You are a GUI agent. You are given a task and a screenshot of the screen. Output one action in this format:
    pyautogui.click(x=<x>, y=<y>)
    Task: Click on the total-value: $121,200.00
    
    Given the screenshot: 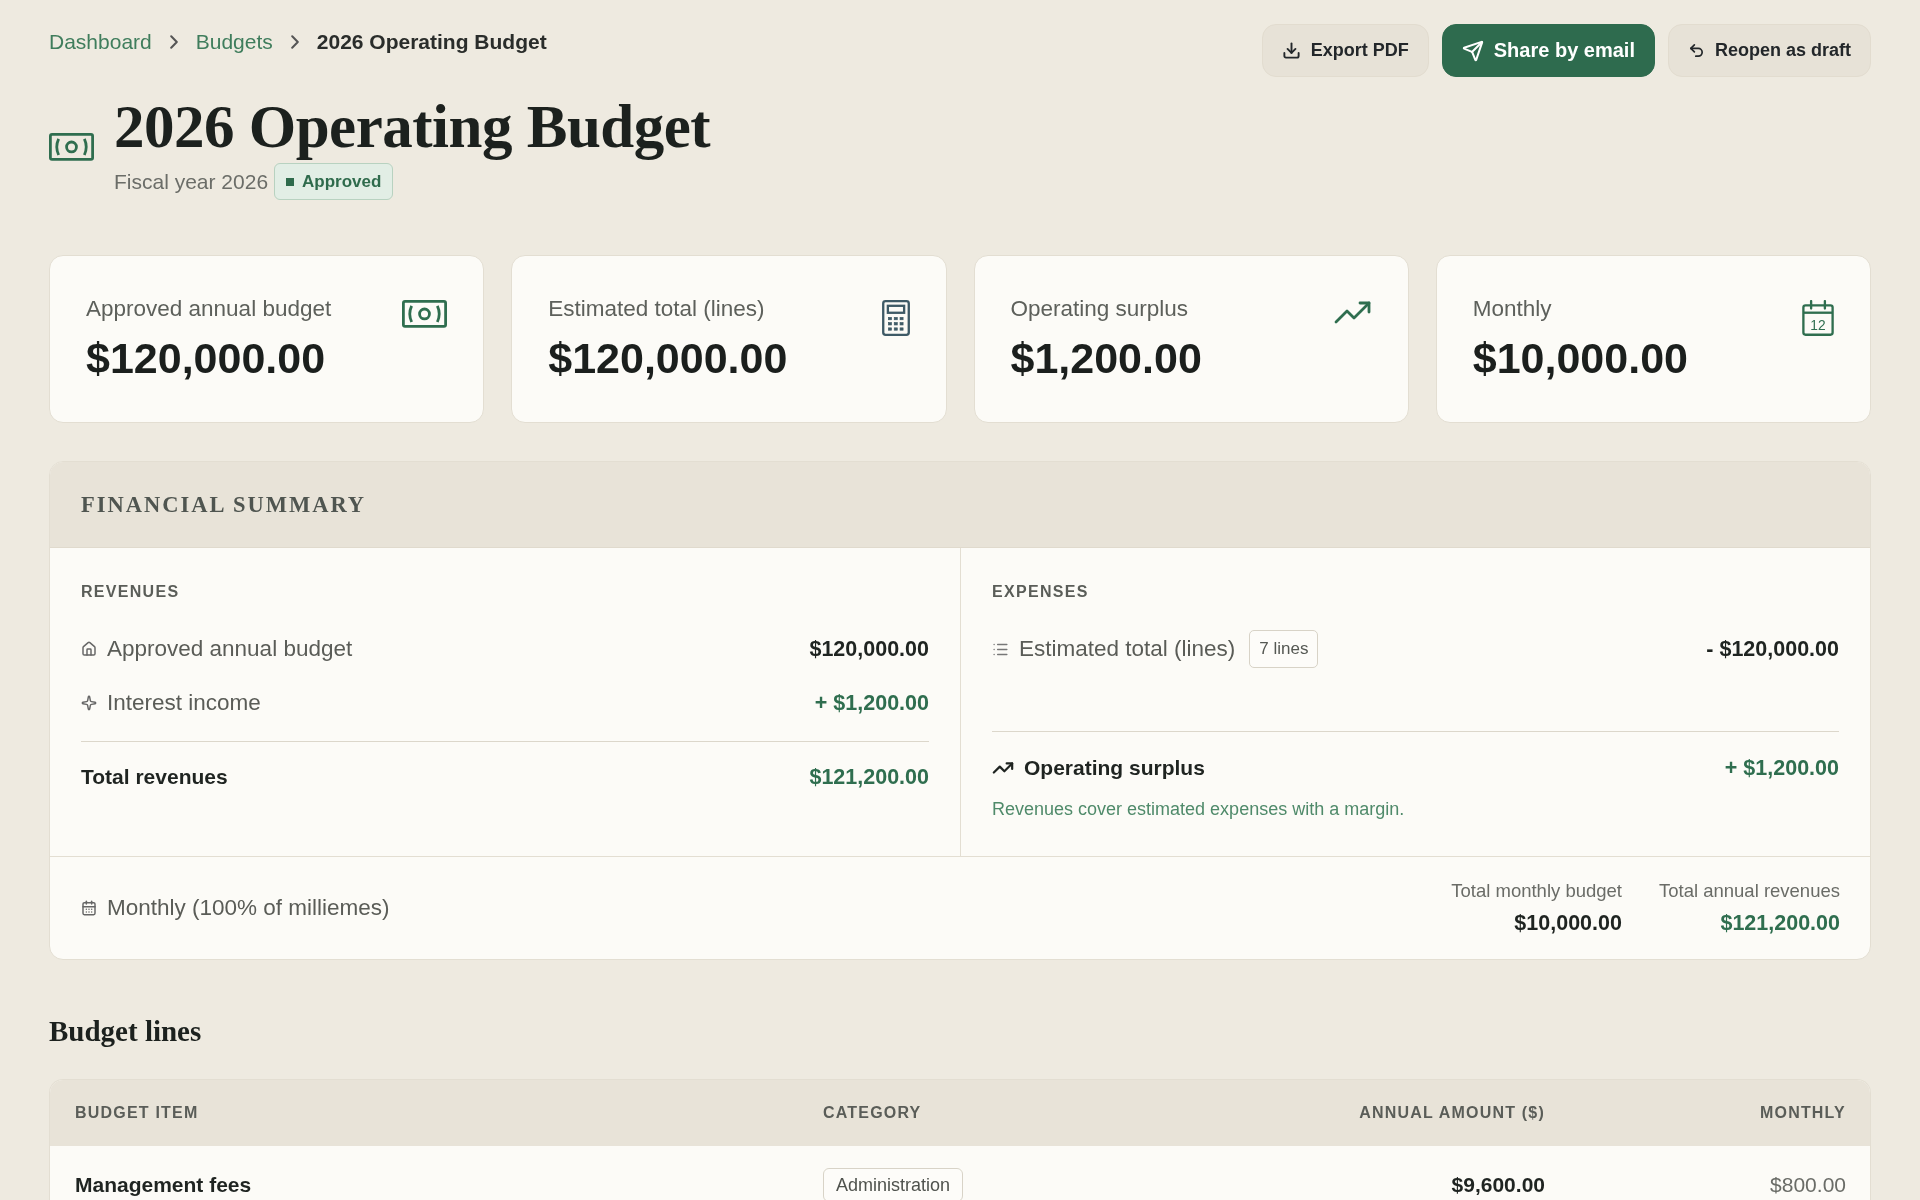 What is the action you would take?
    pyautogui.click(x=1780, y=923)
    